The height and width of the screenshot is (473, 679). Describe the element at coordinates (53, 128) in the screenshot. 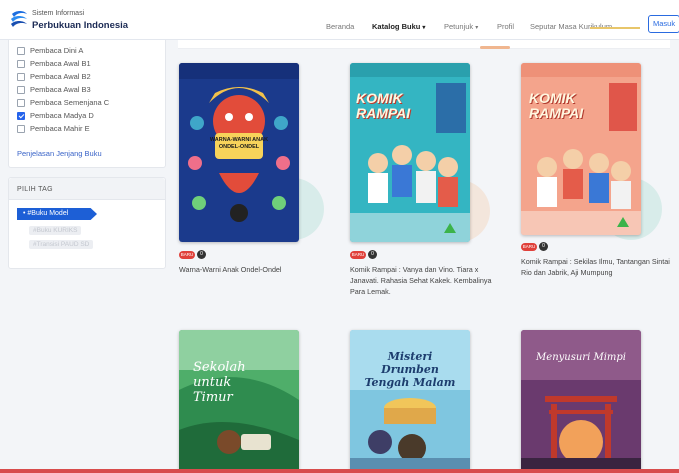

I see `level-option: Pembaca Mahir E` at that location.